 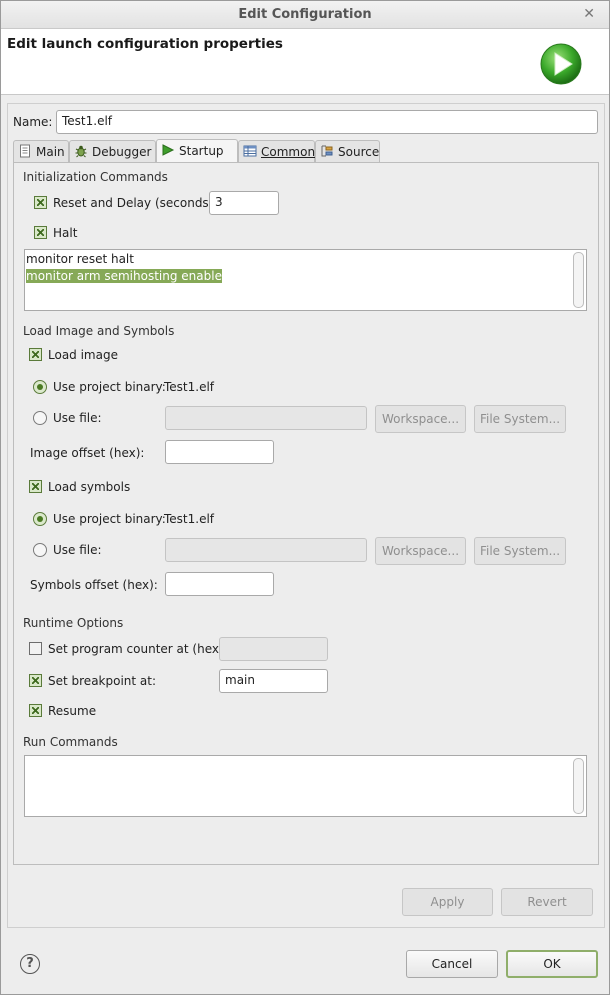 I want to click on document-icon, so click(x=25, y=151).